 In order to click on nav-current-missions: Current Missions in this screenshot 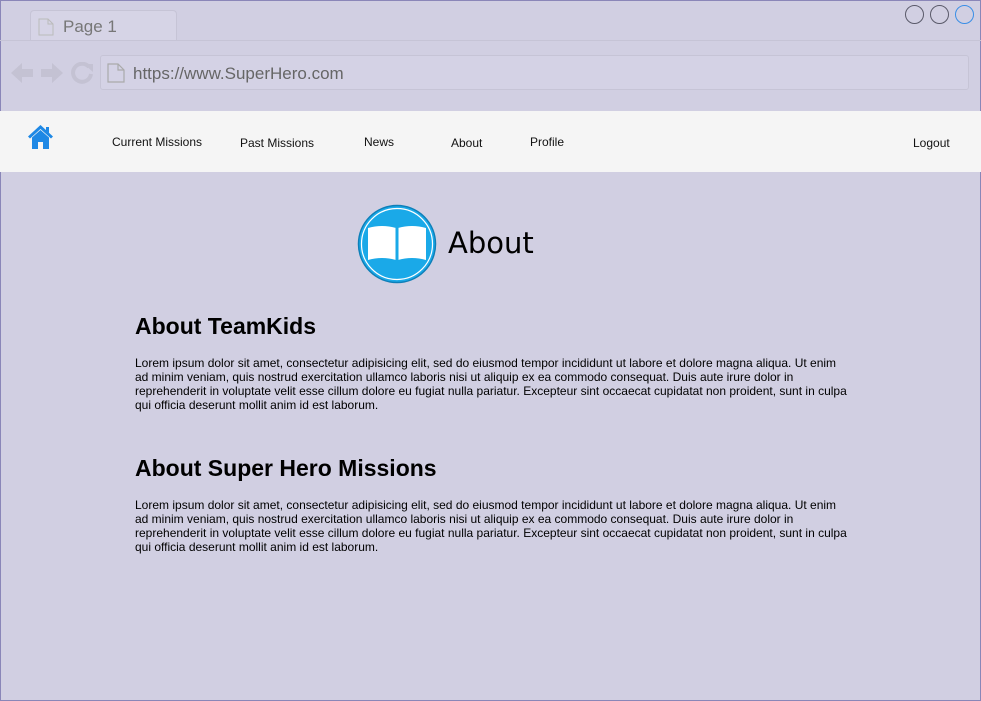, I will do `click(157, 142)`.